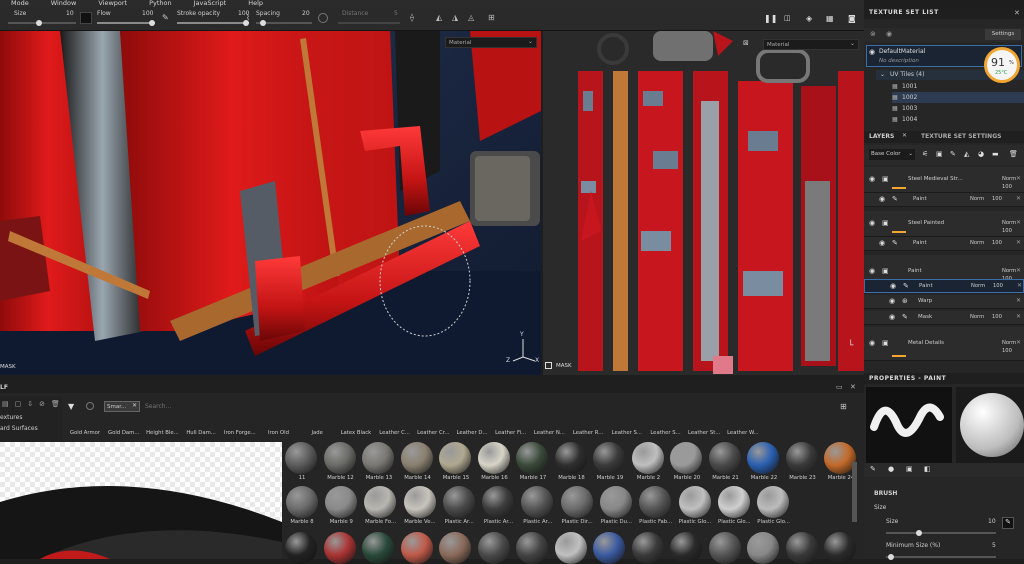 This screenshot has width=1024, height=564. Describe the element at coordinates (746, 43) in the screenshot. I see `uv-settings-icon: ⊠` at that location.